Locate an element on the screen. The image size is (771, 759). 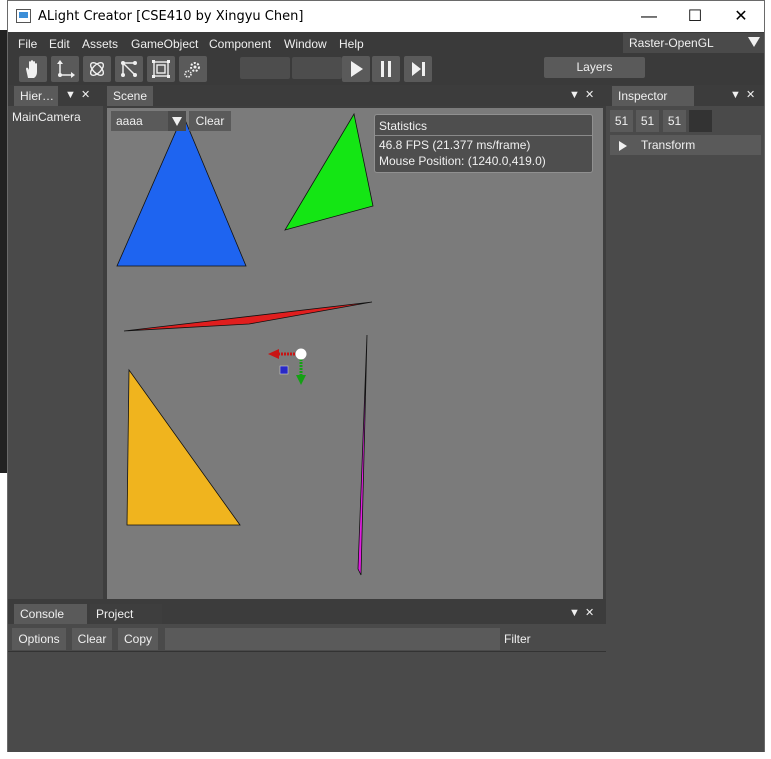
scene-dropdown-value: aaaa is located at coordinates (129, 121).